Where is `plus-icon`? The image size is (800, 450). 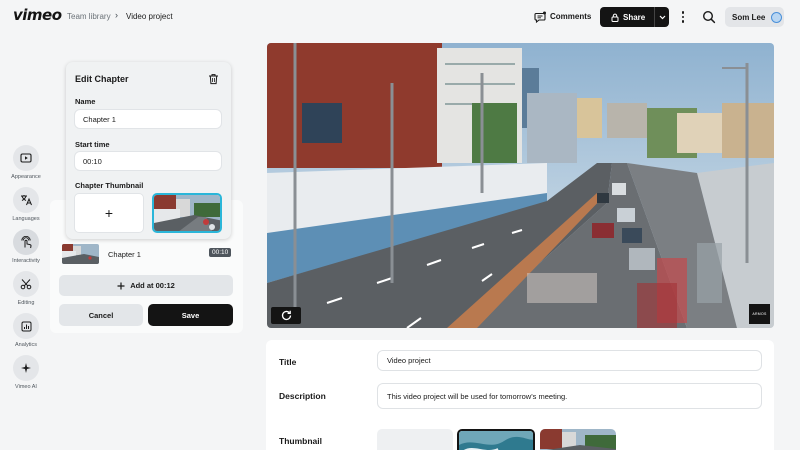 plus-icon is located at coordinates (121, 285).